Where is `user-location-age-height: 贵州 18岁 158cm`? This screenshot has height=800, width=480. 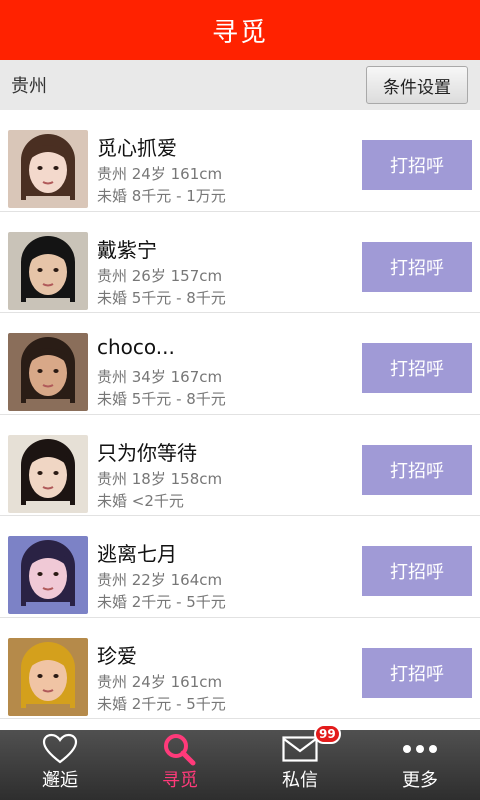 user-location-age-height: 贵州 18岁 158cm is located at coordinates (160, 478).